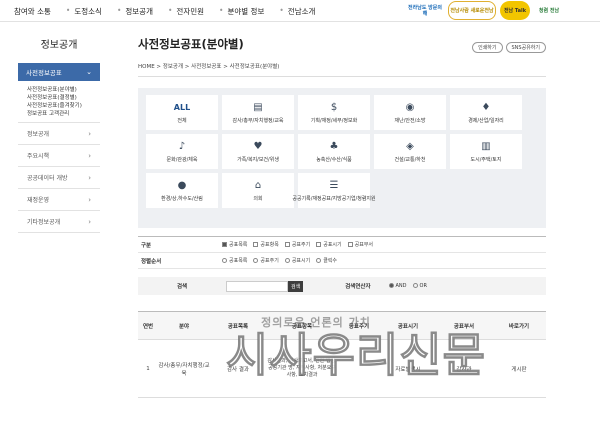 The image size is (600, 422). What do you see at coordinates (190, 11) in the screenshot?
I see `top-menu-item: 전자민원` at bounding box center [190, 11].